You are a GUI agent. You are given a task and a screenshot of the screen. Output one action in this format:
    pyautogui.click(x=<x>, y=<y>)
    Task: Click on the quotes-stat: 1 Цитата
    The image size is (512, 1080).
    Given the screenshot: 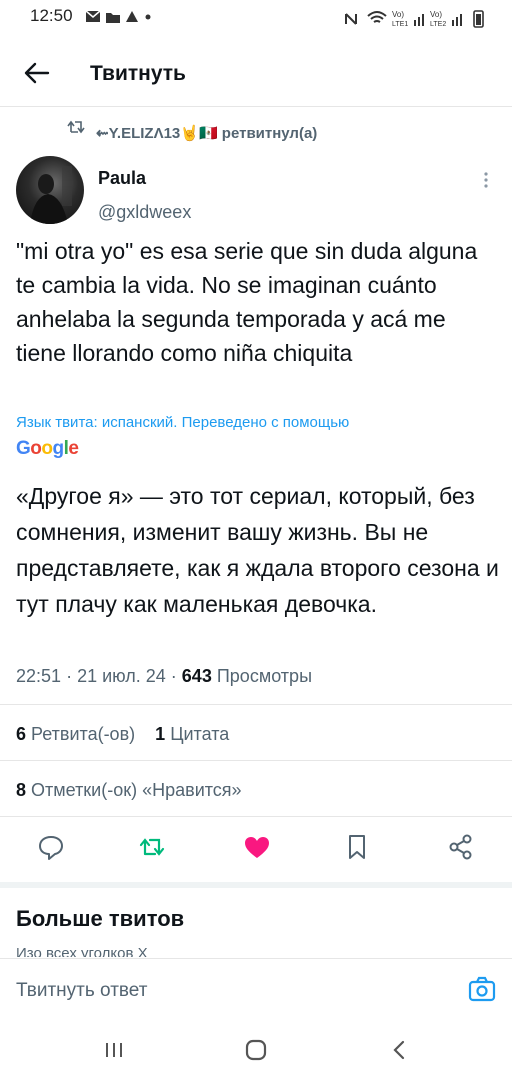 What is the action you would take?
    pyautogui.click(x=192, y=734)
    